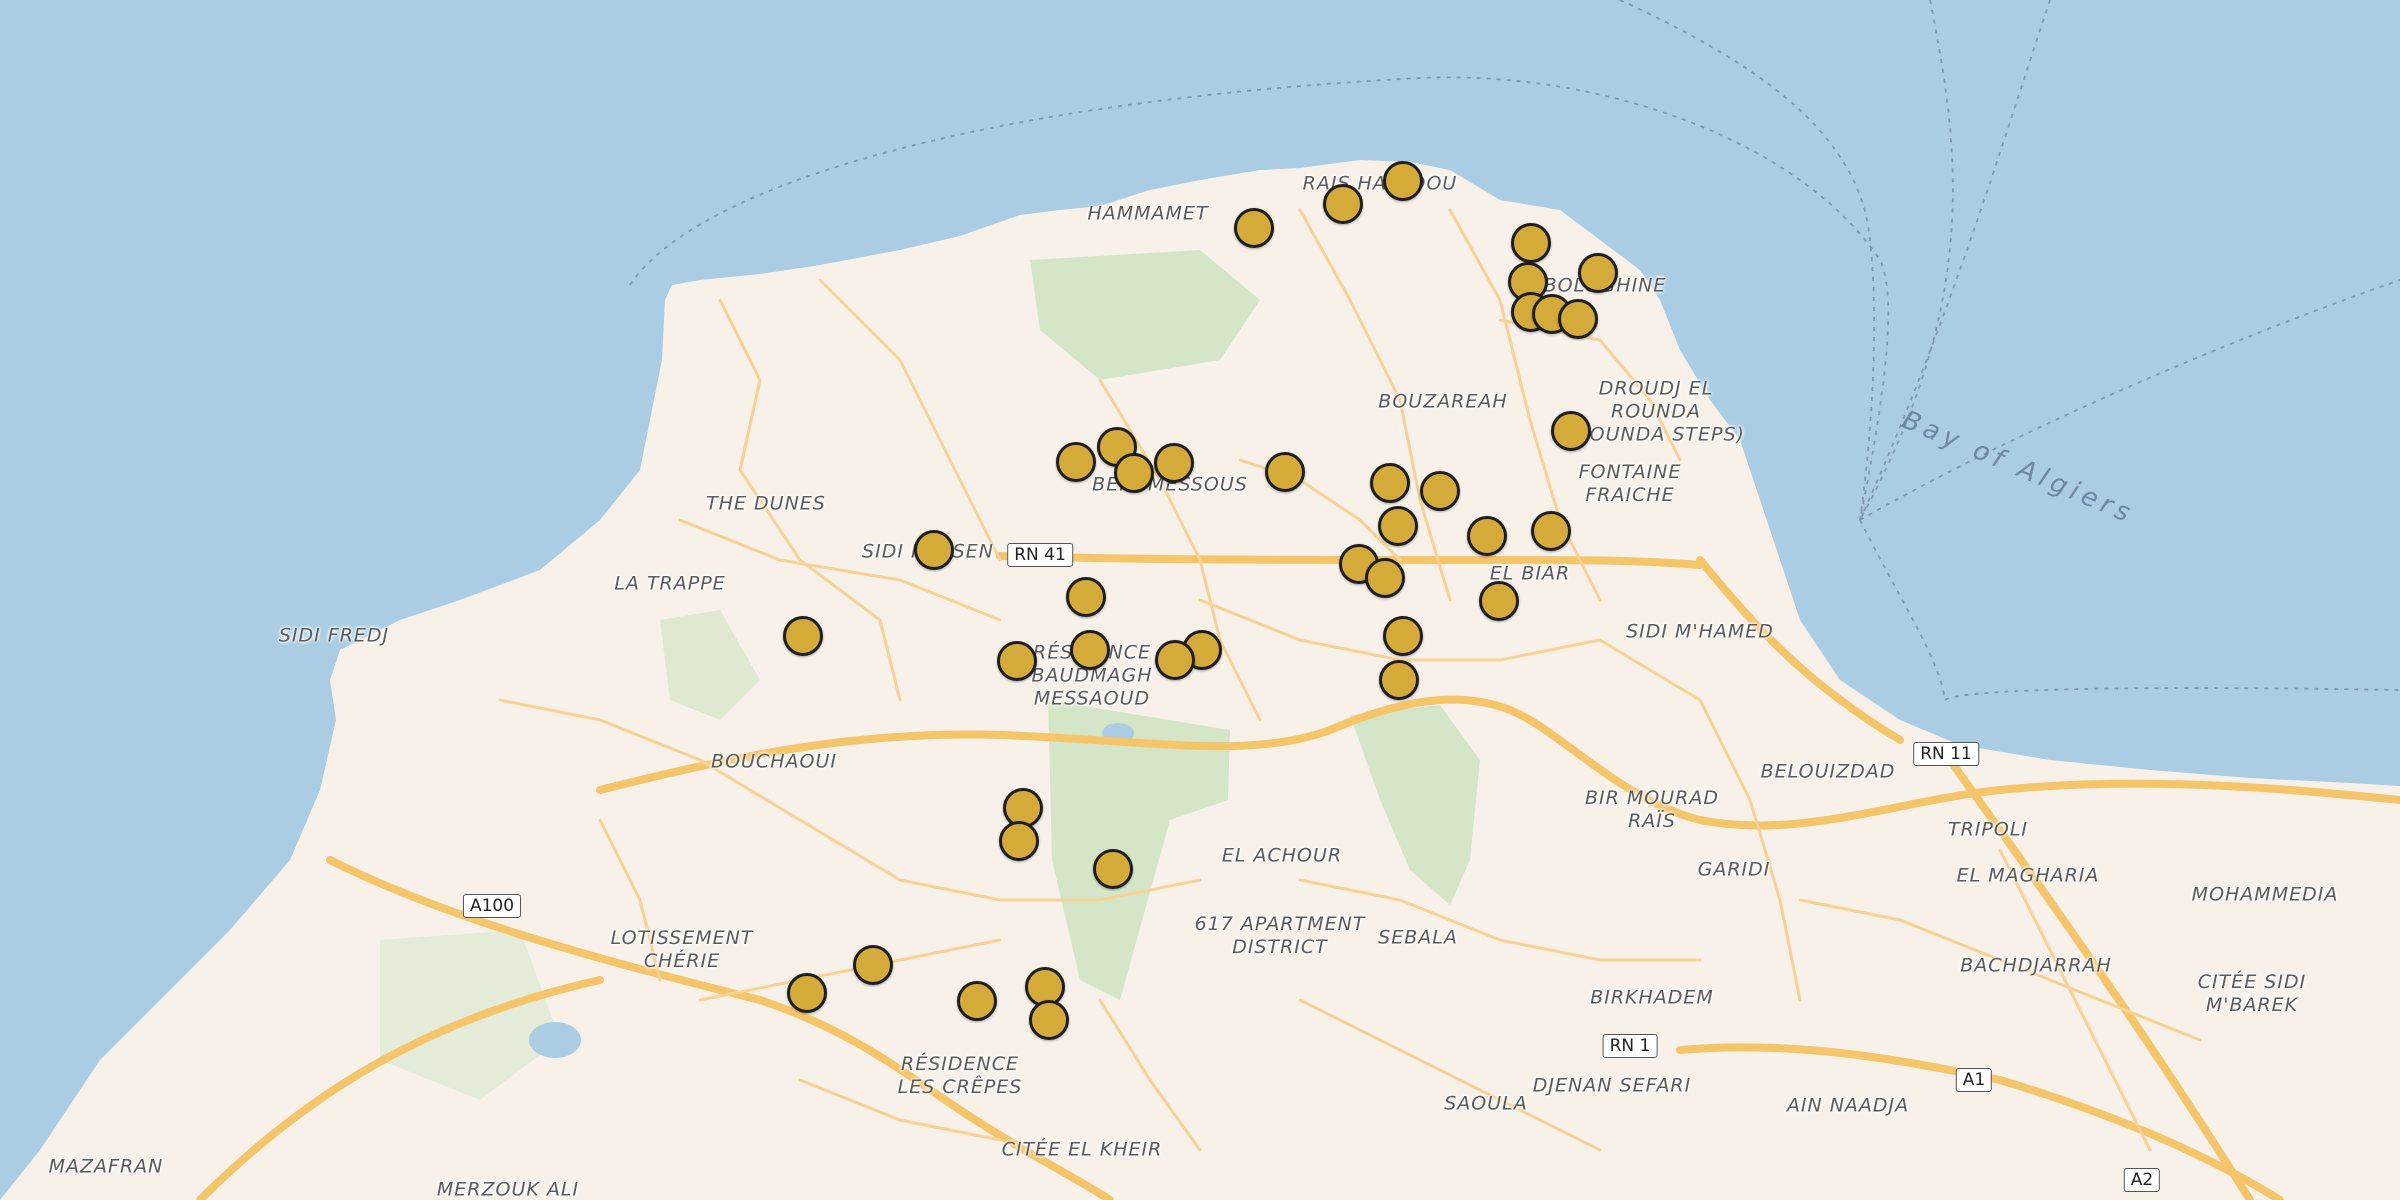  Describe the element at coordinates (2142, 1180) in the screenshot. I see `road-shield-a2: A2` at that location.